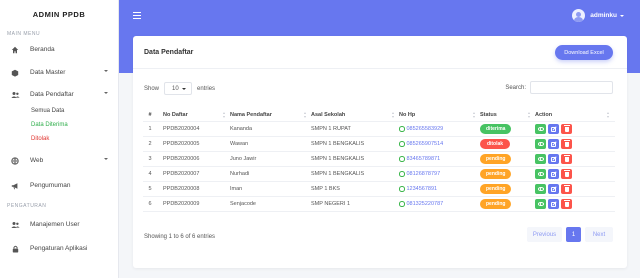  Describe the element at coordinates (15, 73) in the screenshot. I see `box-icon` at that location.